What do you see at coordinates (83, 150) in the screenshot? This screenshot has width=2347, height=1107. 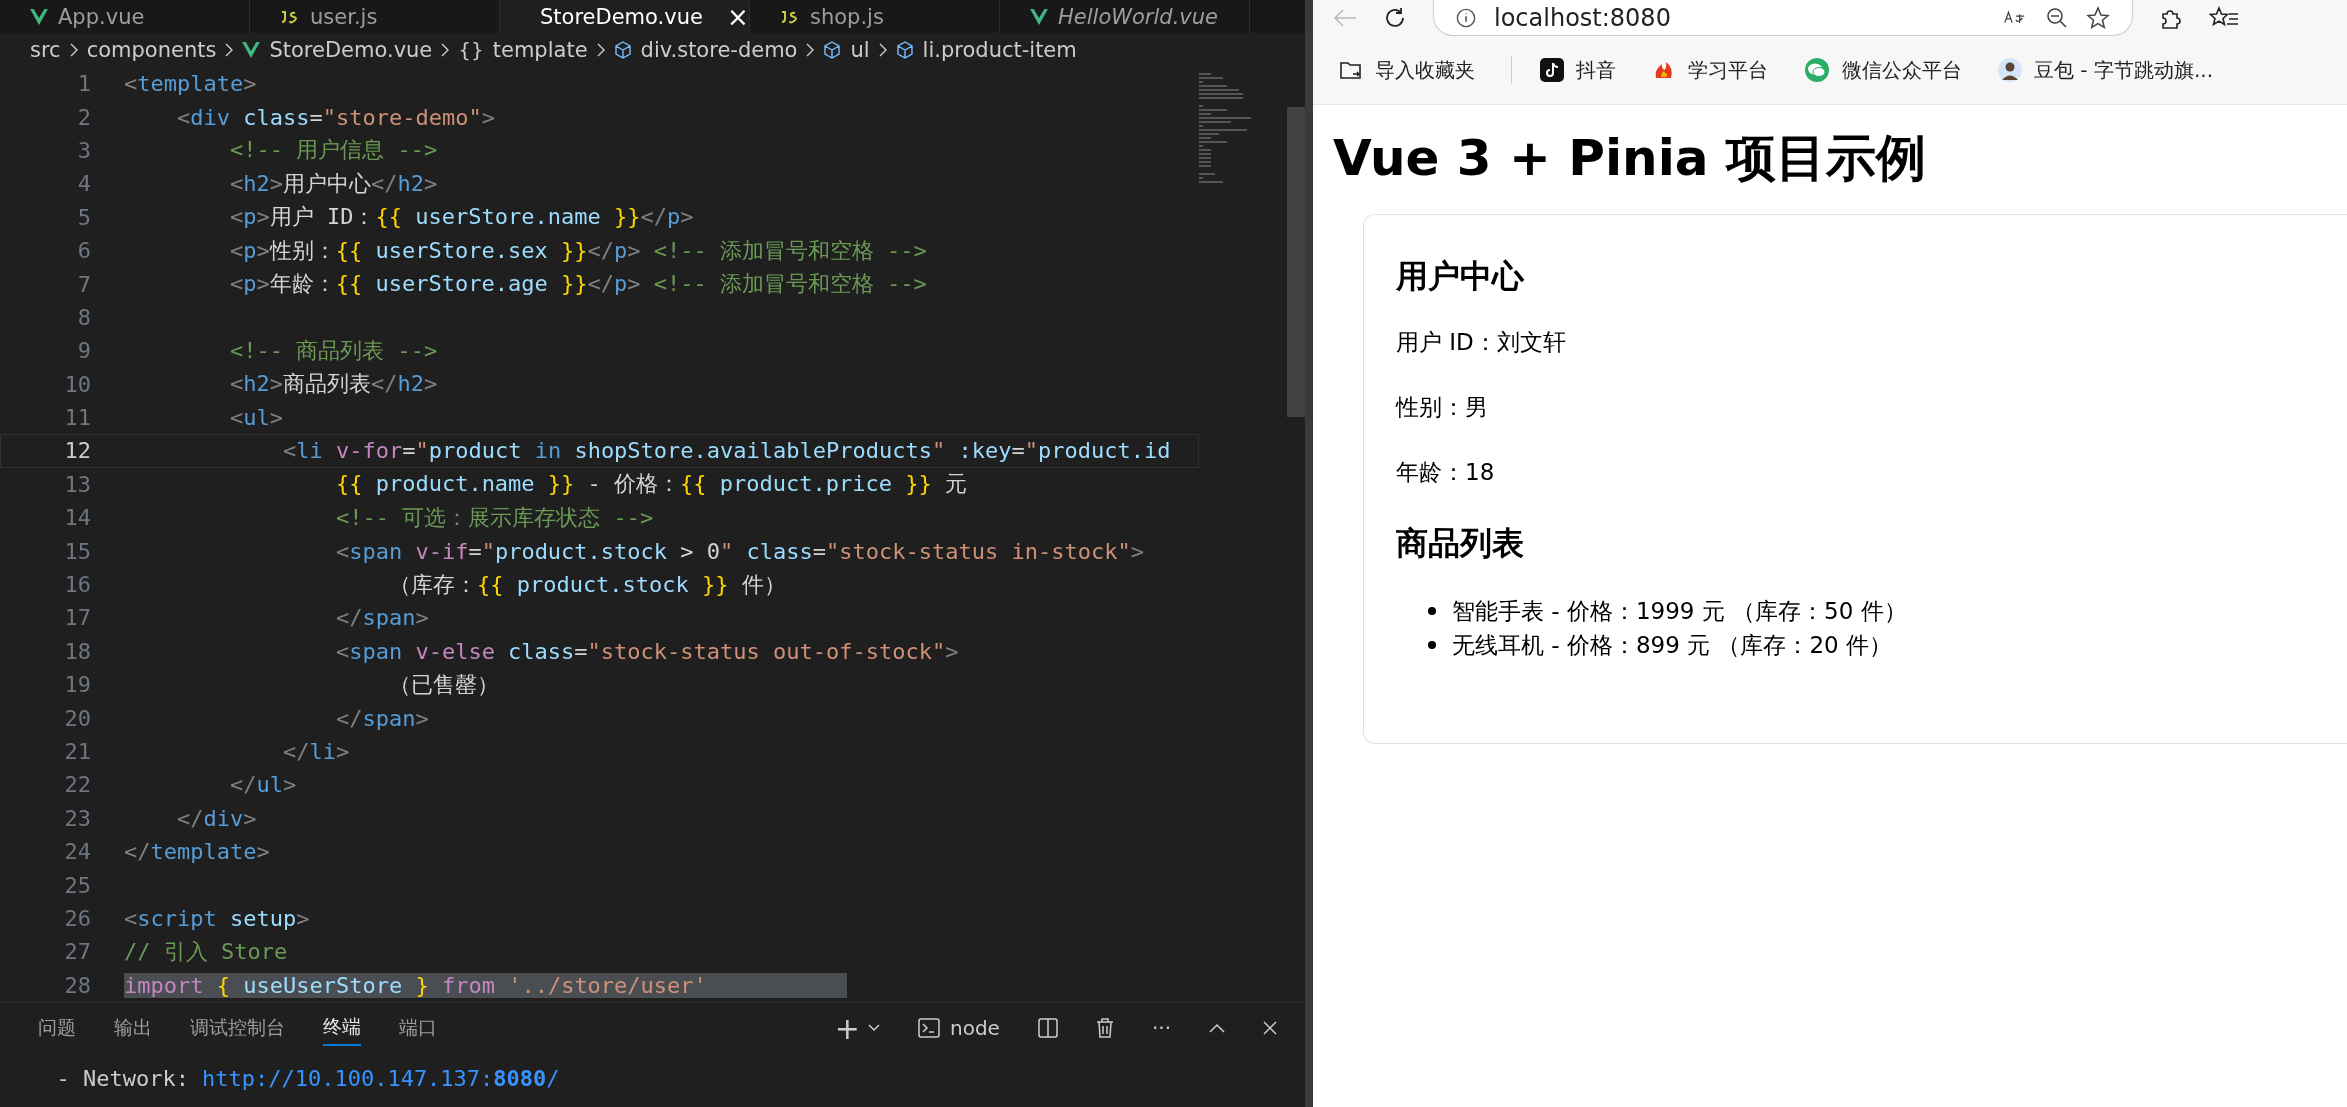 I see `line-number: 3` at bounding box center [83, 150].